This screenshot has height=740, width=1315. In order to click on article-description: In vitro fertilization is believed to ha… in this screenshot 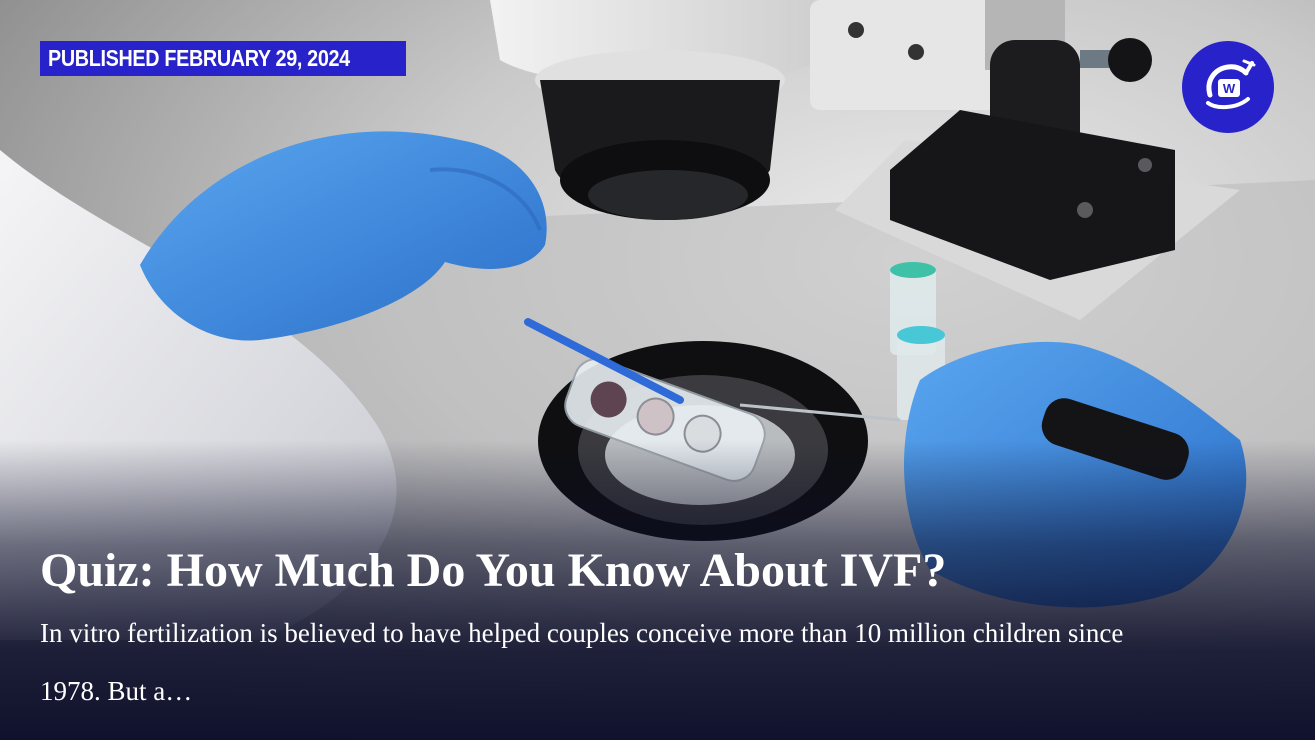, I will do `click(582, 662)`.